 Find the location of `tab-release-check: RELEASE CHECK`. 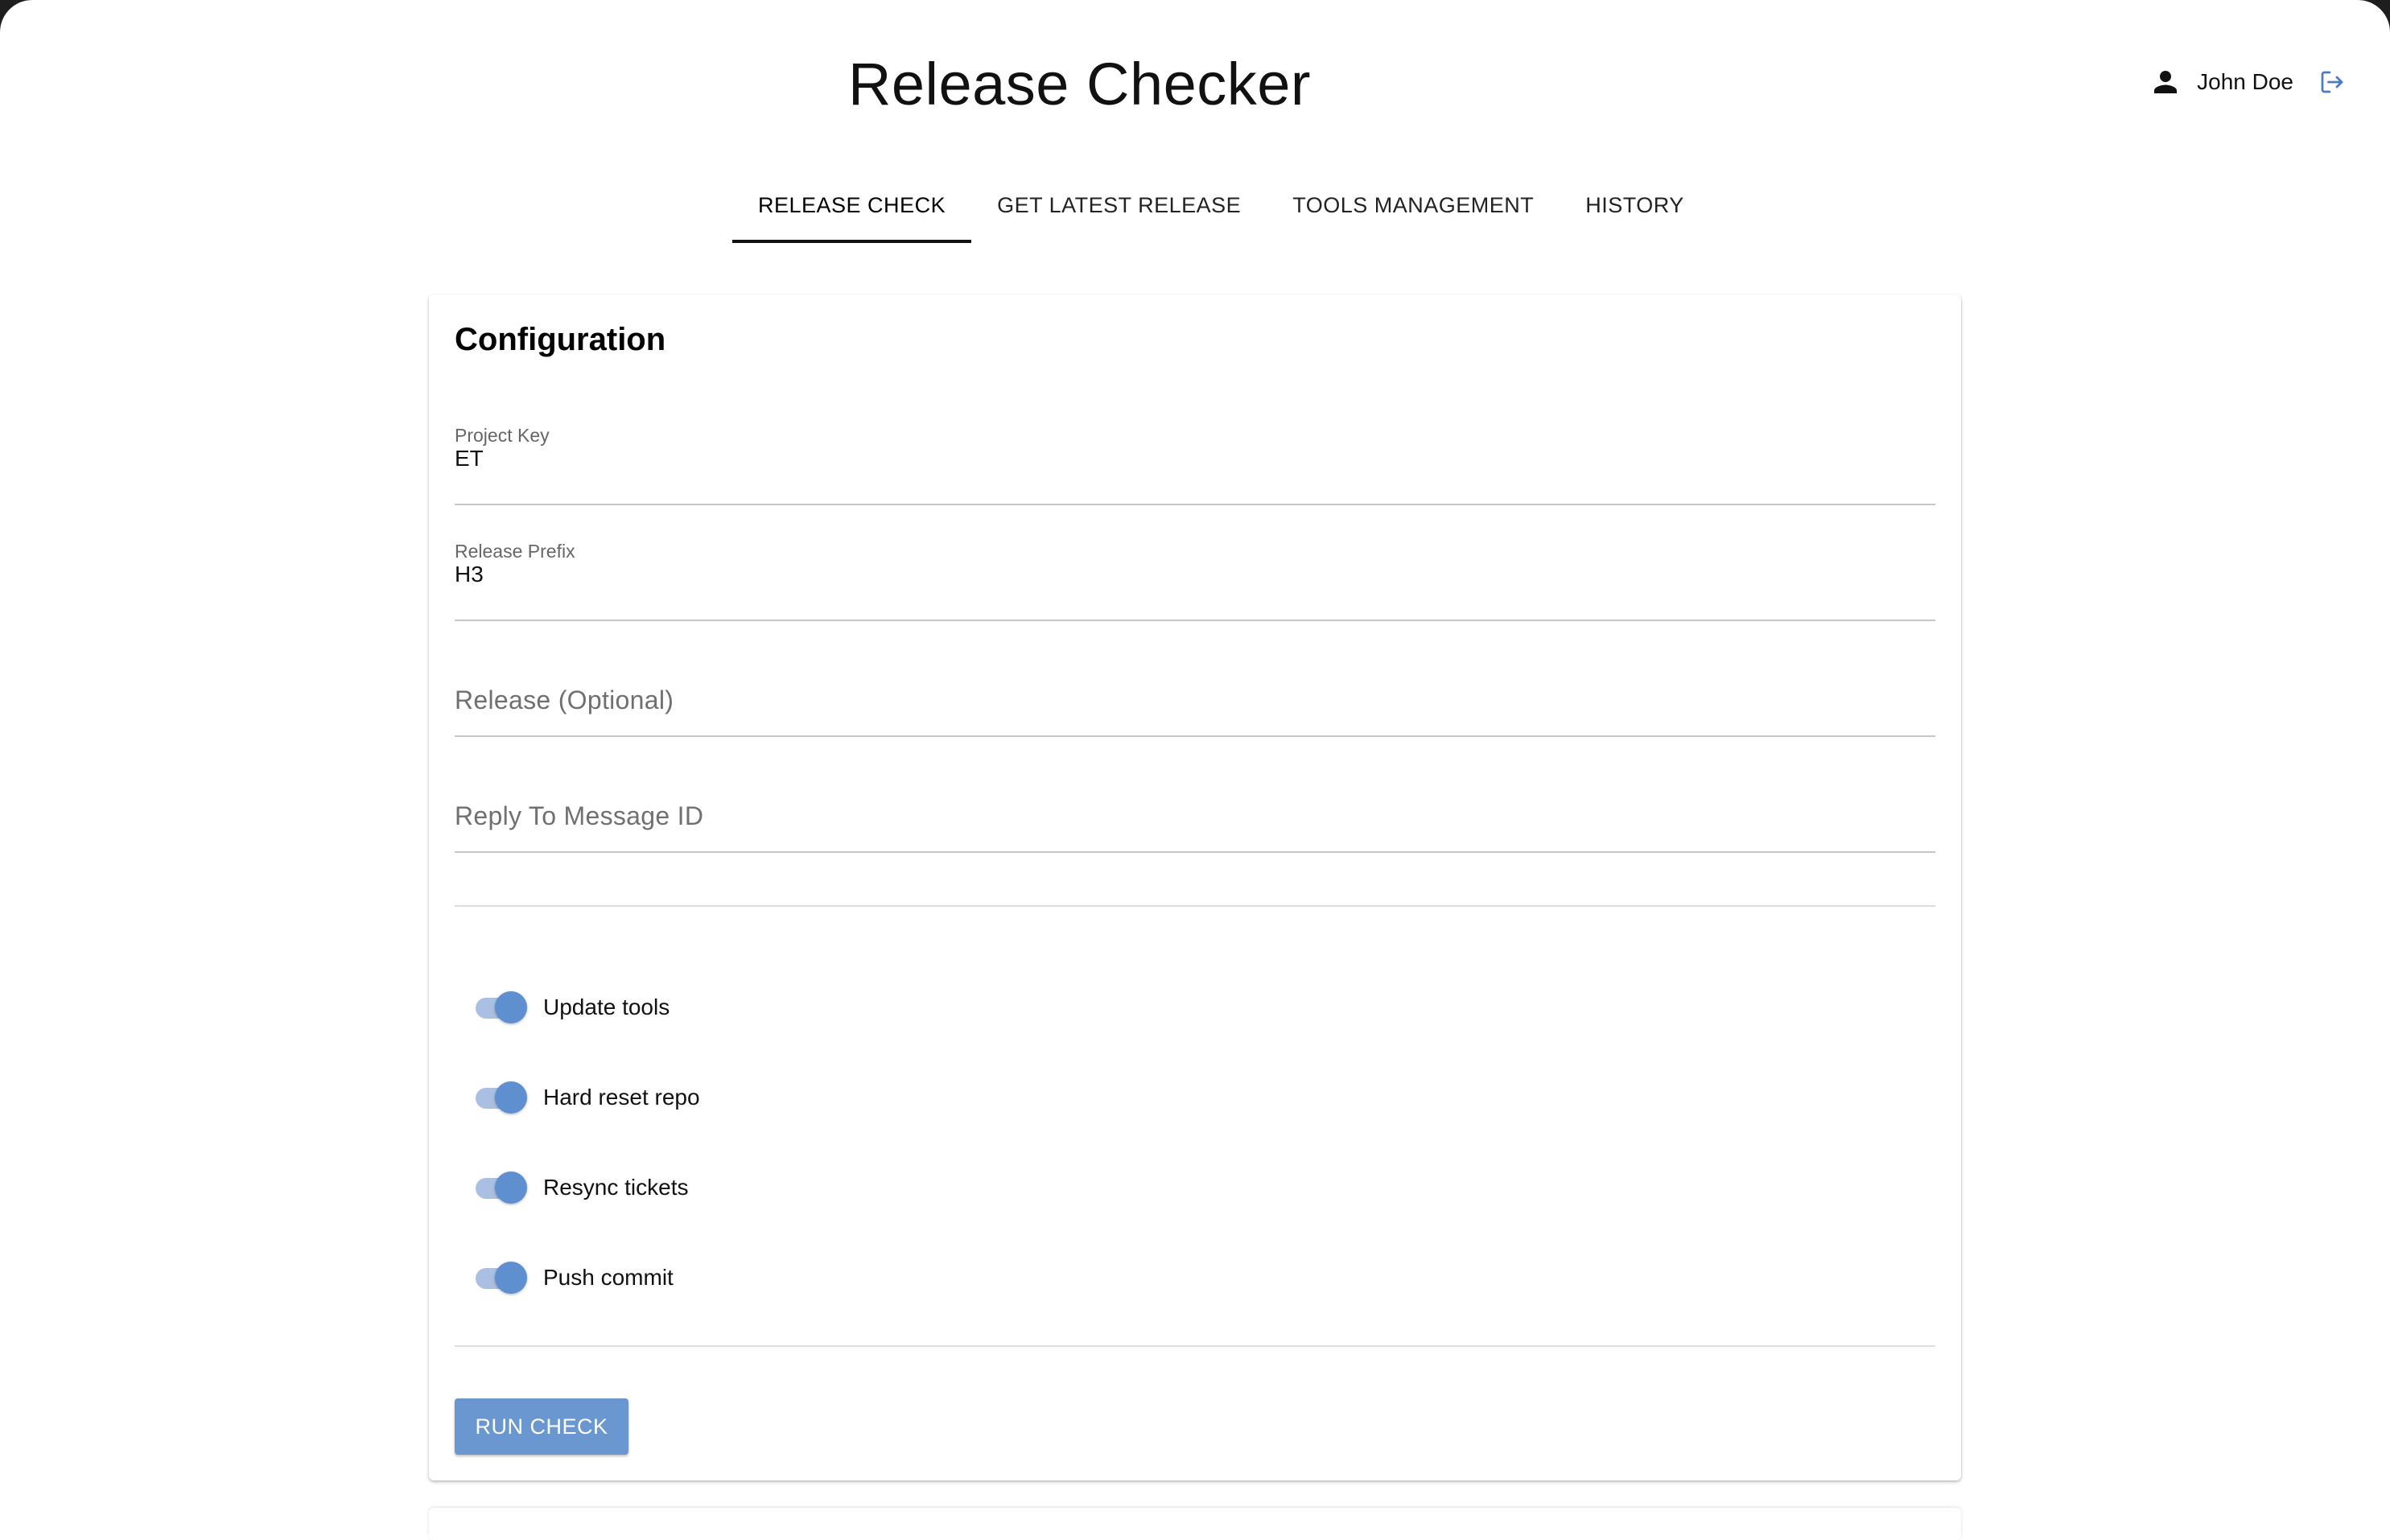

tab-release-check: RELEASE CHECK is located at coordinates (852, 206).